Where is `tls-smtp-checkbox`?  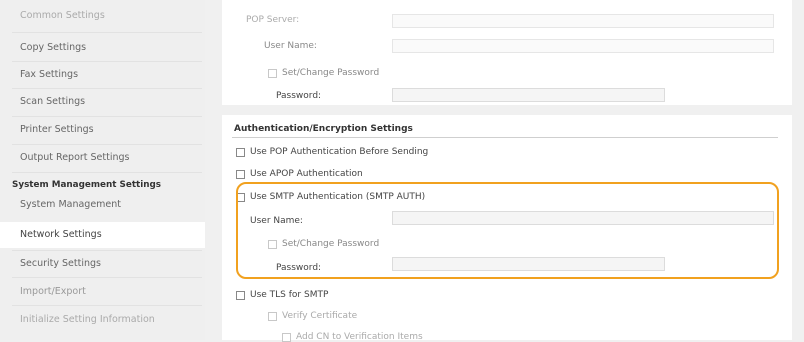
tls-smtp-checkbox is located at coordinates (240, 295).